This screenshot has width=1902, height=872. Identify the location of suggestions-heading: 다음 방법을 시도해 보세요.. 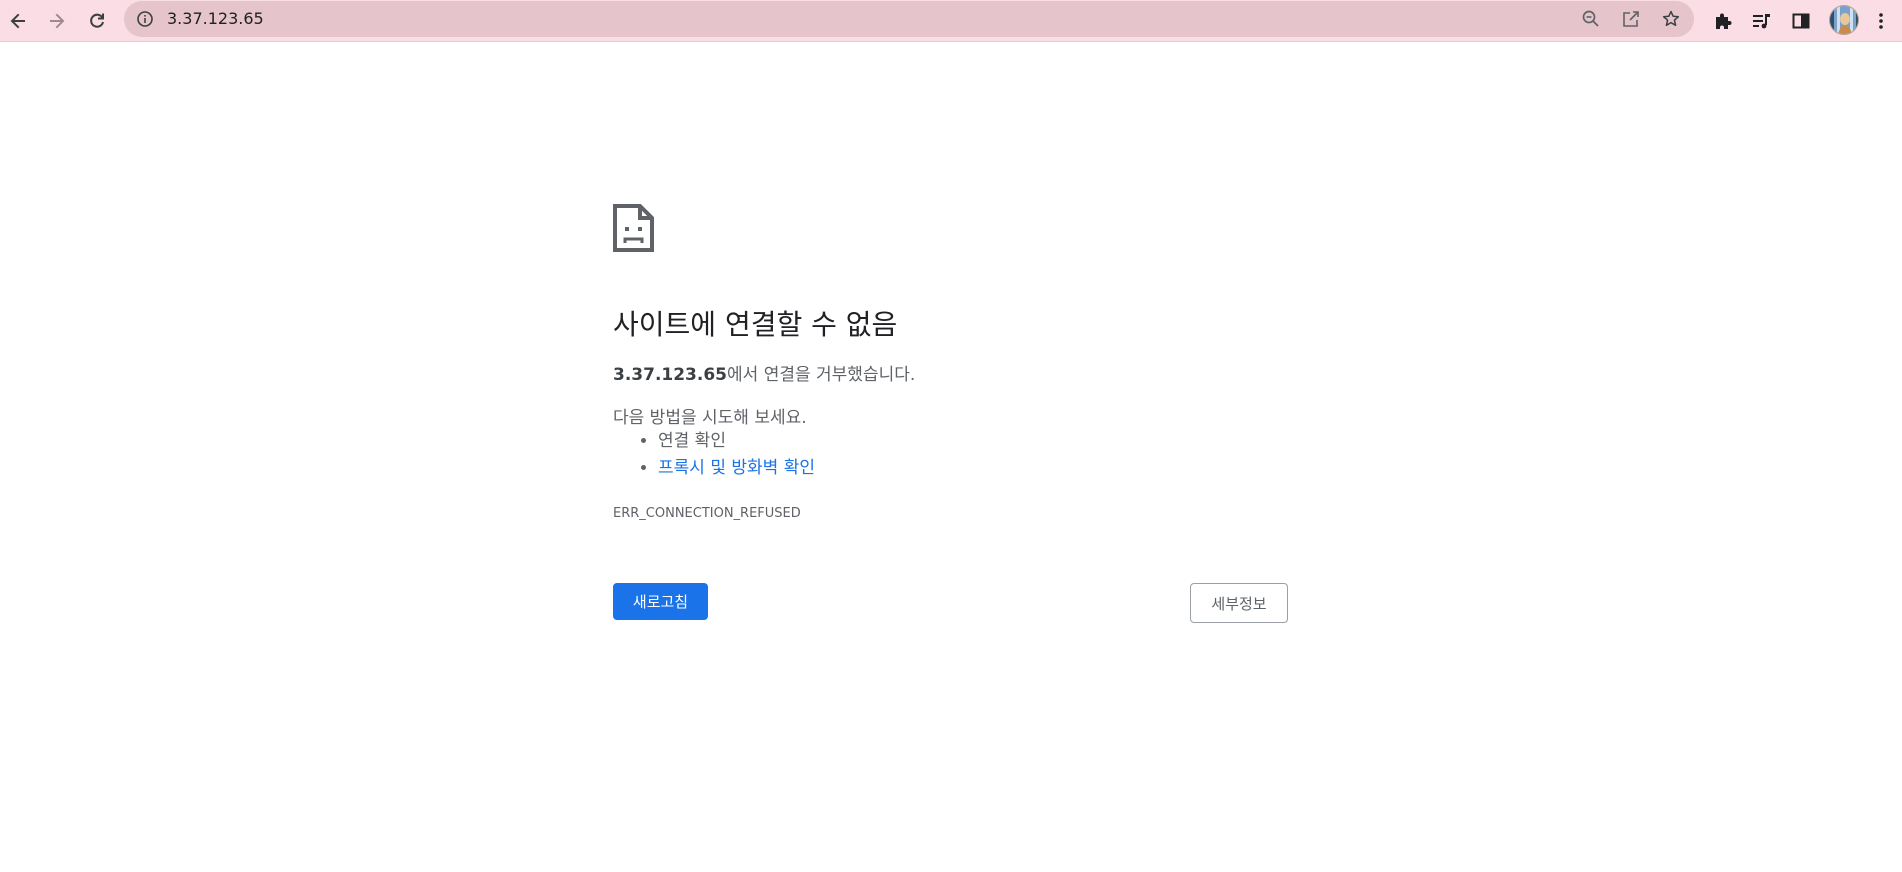
(710, 418).